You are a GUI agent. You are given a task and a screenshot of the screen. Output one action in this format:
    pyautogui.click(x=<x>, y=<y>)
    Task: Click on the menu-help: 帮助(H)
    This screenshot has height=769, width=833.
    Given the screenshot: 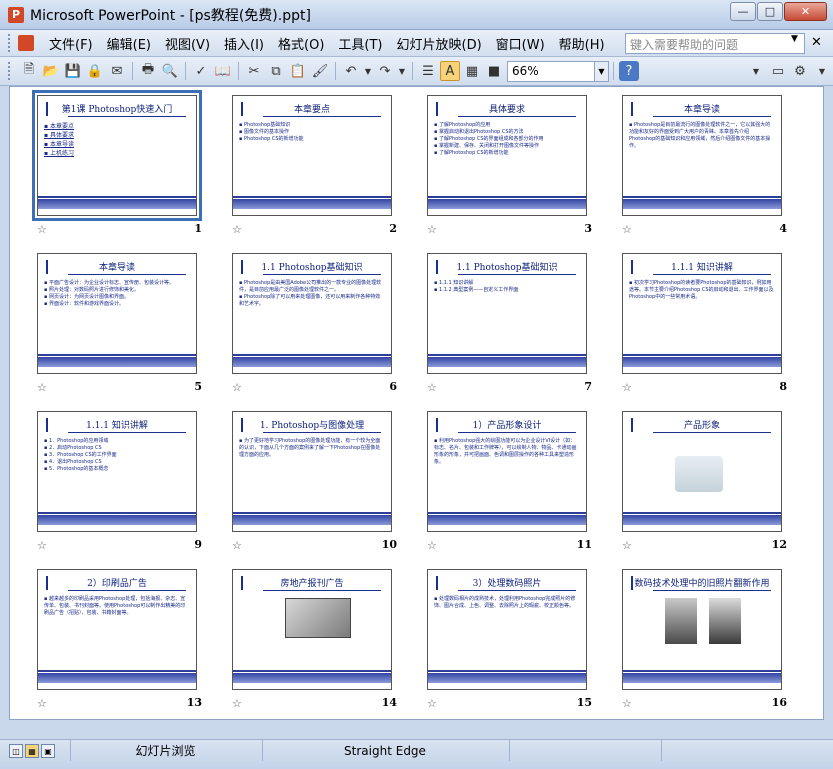 What is the action you would take?
    pyautogui.click(x=582, y=43)
    